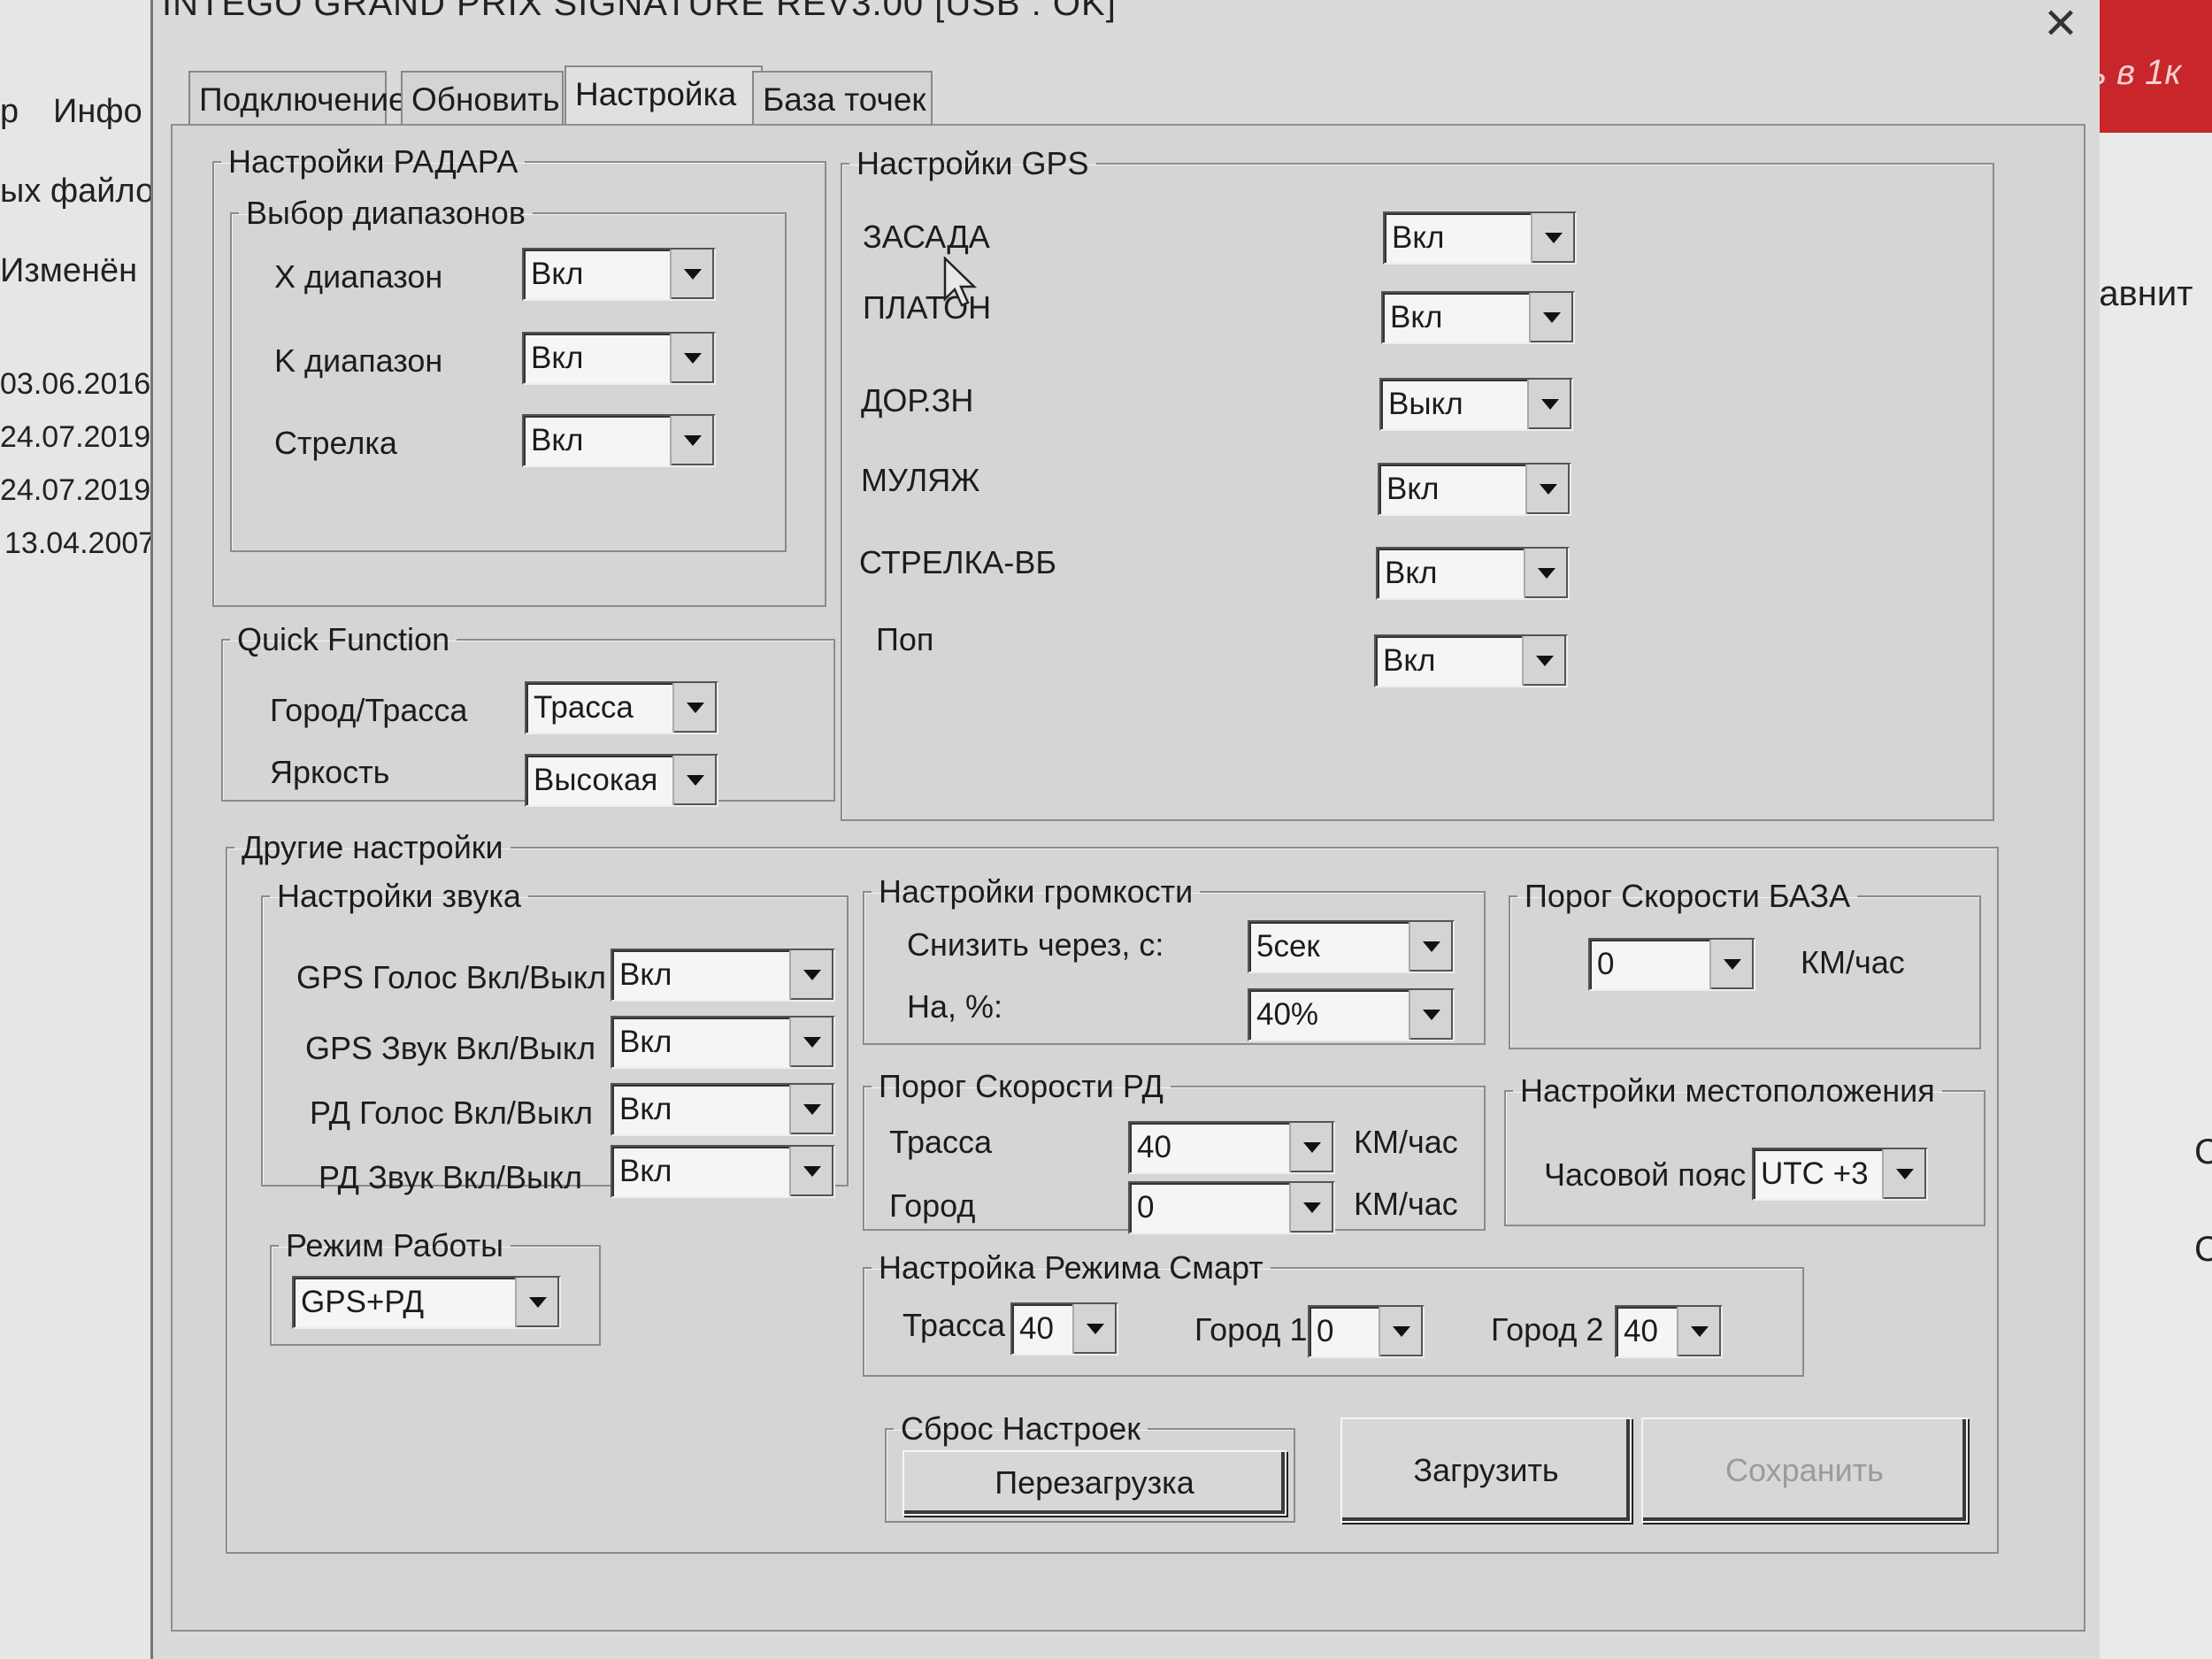 The height and width of the screenshot is (1659, 2212). Describe the element at coordinates (619, 274) in the screenshot. I see `x-band-select: Вкл` at that location.